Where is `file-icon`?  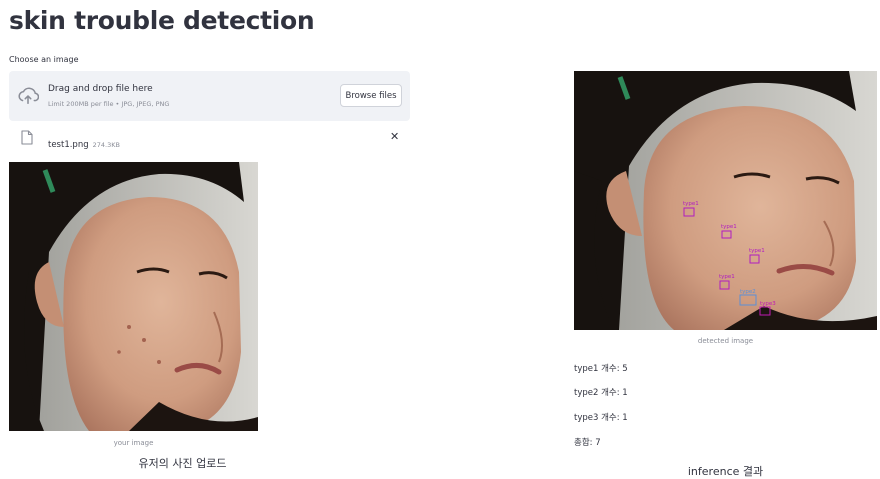 file-icon is located at coordinates (27, 139).